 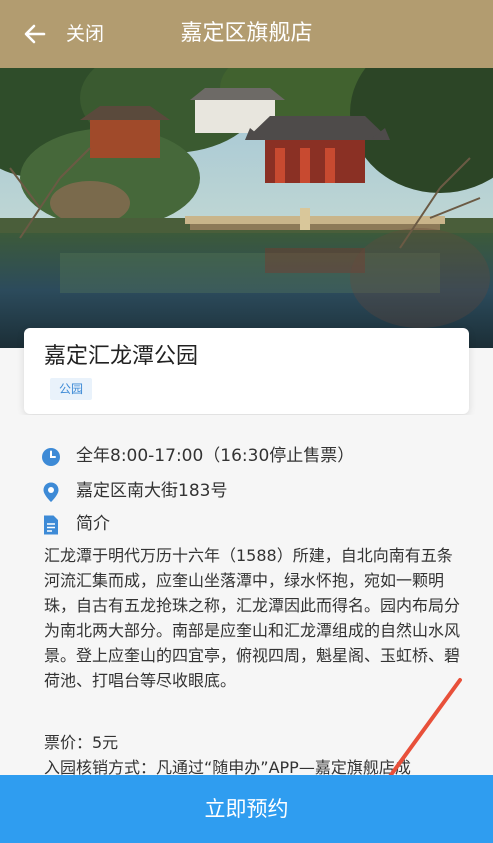 I want to click on location-pin-icon, so click(x=51, y=492).